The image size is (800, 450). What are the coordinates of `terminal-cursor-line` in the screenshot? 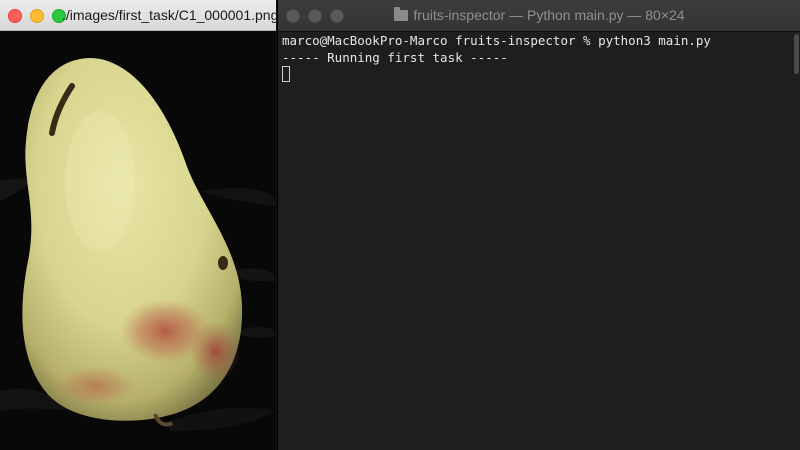 It's located at (539, 74).